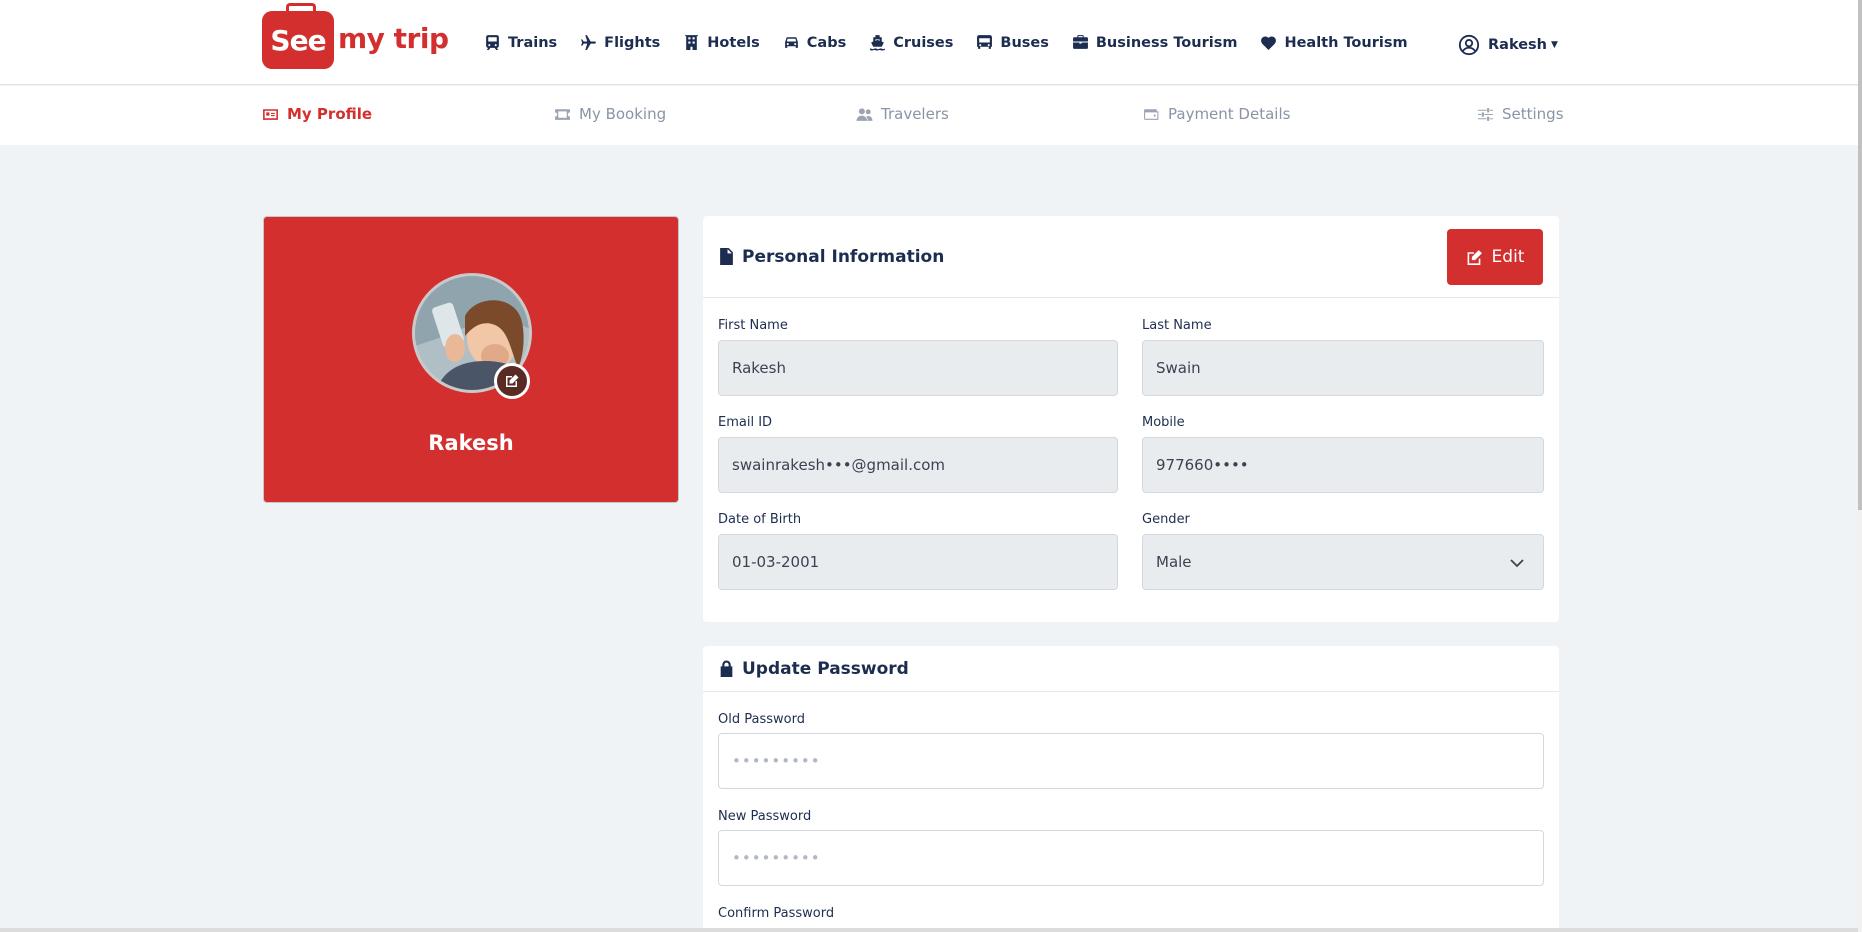 This screenshot has height=932, width=1862. I want to click on nav-trains: Trains, so click(520, 42).